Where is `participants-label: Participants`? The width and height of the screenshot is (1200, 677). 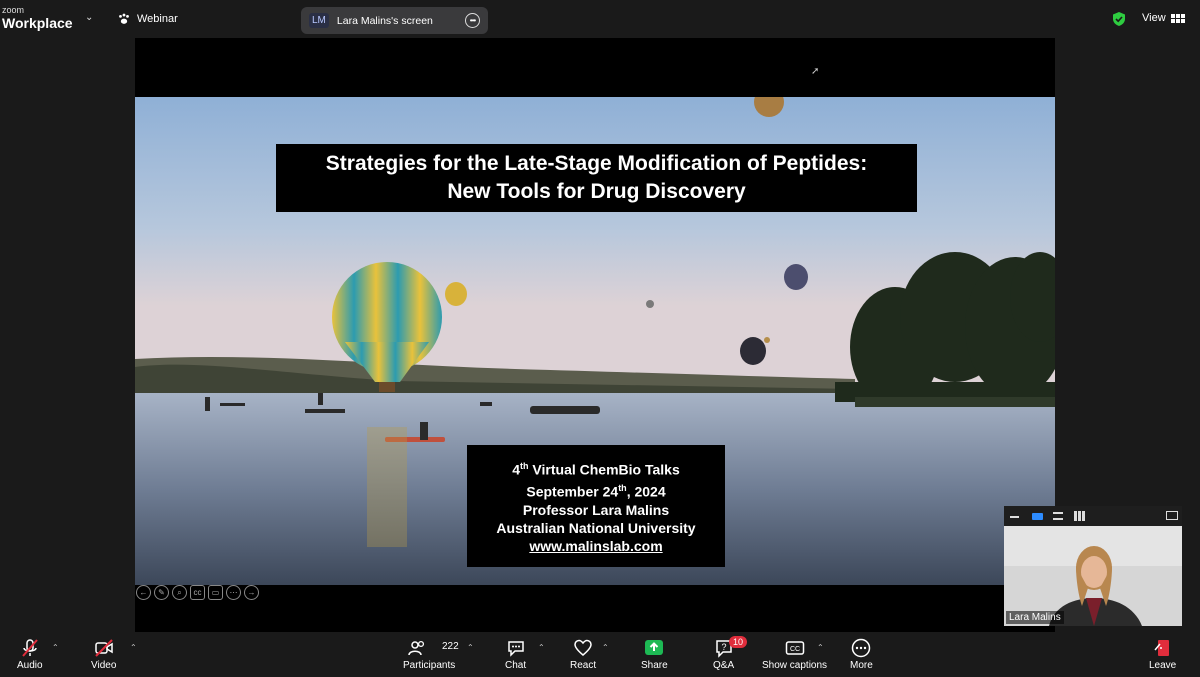 participants-label: Participants is located at coordinates (429, 665).